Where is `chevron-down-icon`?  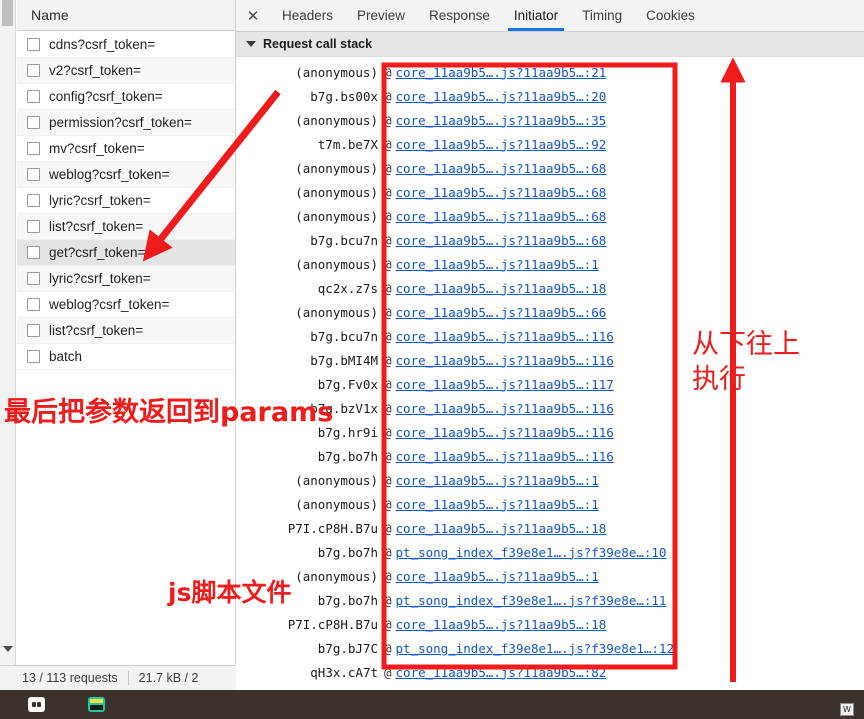 chevron-down-icon is located at coordinates (8, 649).